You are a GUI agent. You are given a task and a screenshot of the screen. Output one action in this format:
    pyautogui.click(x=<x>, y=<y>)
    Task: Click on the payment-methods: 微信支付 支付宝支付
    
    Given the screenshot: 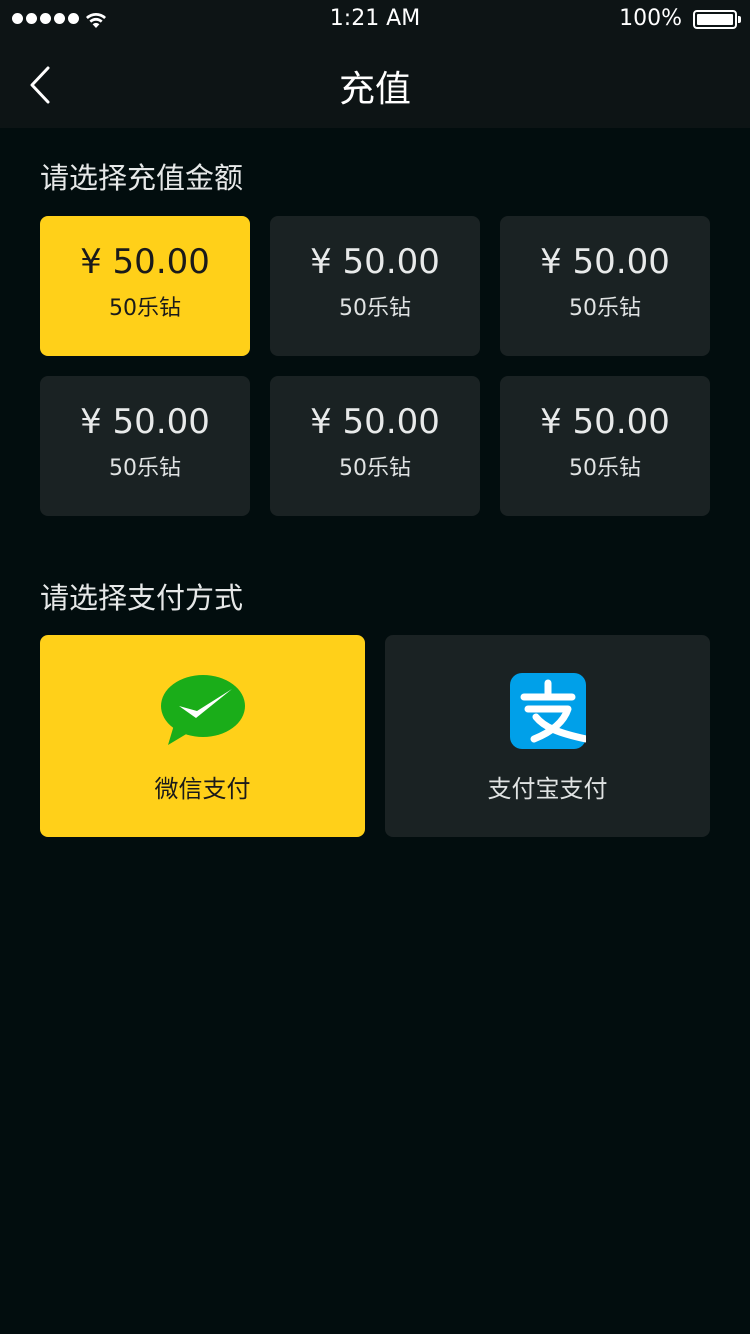 What is the action you would take?
    pyautogui.click(x=375, y=736)
    